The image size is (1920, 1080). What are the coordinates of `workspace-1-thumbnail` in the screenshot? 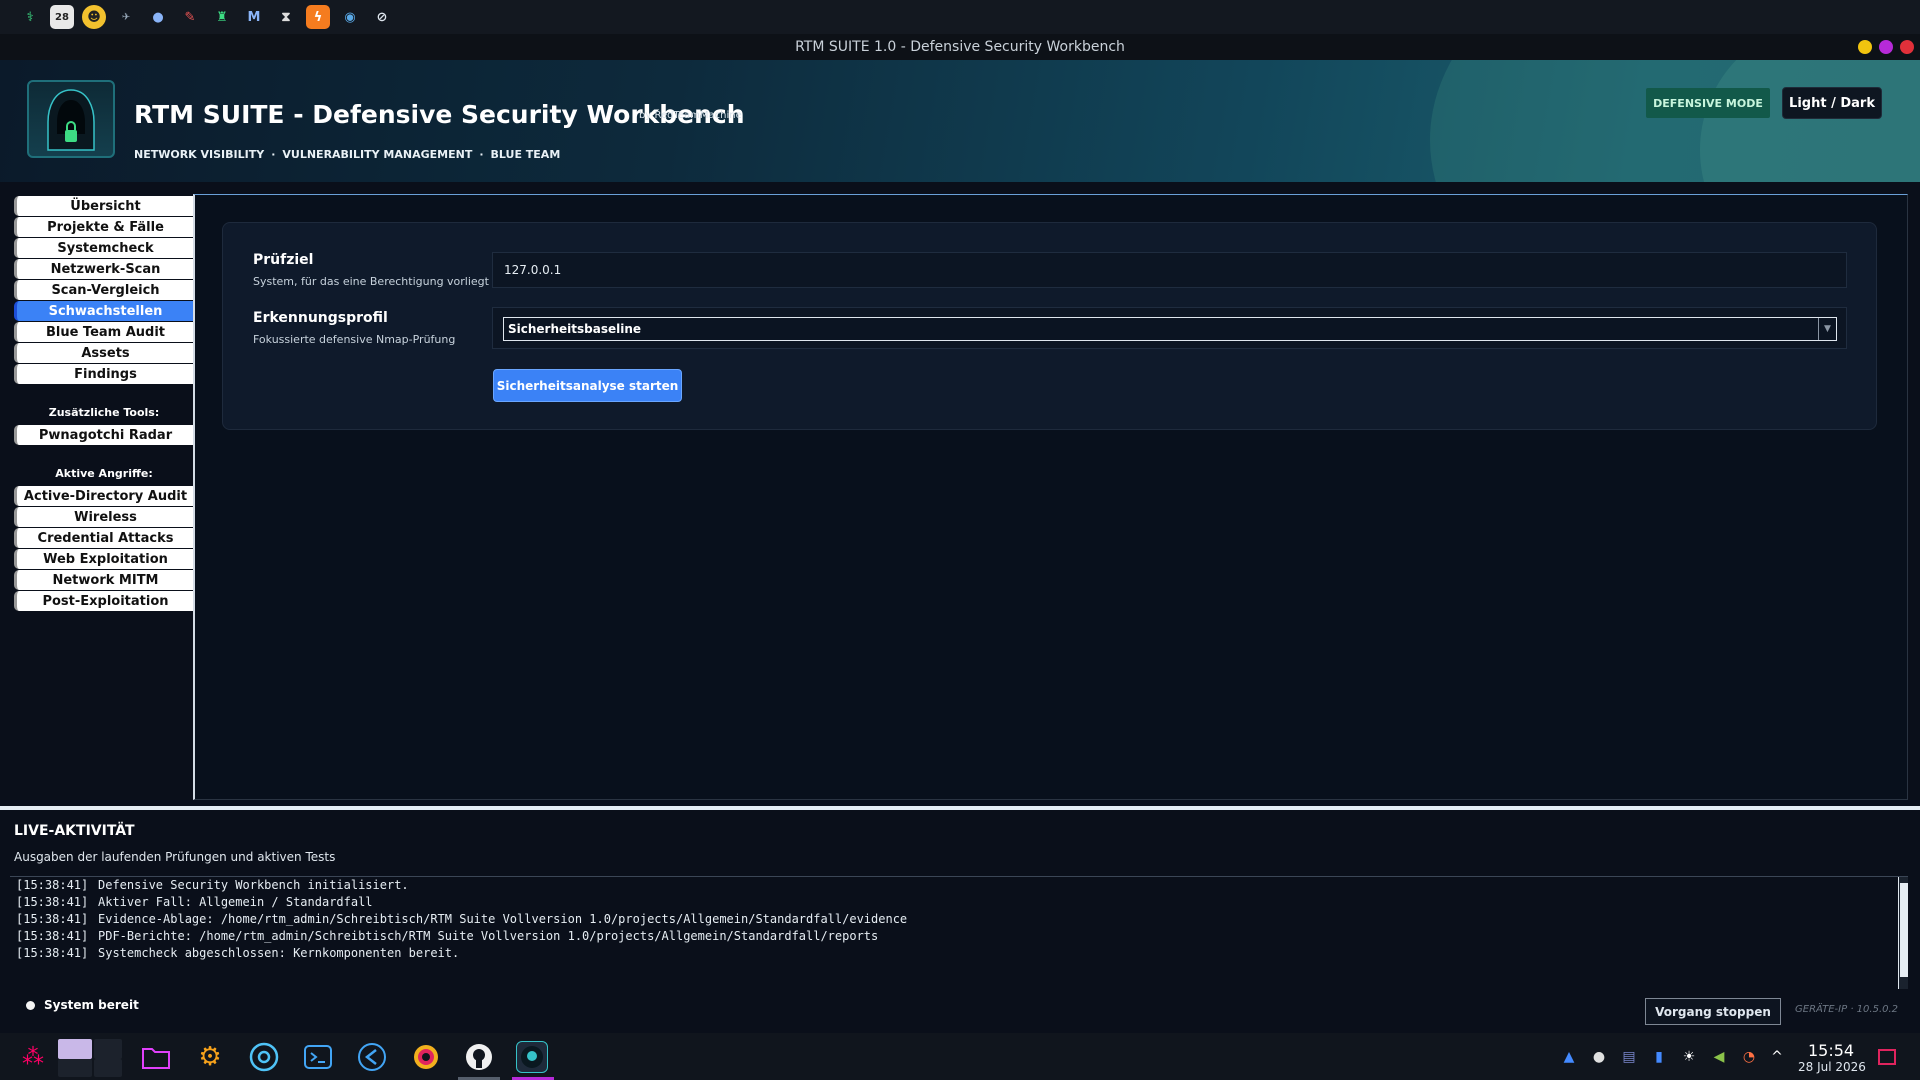 It's located at (75, 1049).